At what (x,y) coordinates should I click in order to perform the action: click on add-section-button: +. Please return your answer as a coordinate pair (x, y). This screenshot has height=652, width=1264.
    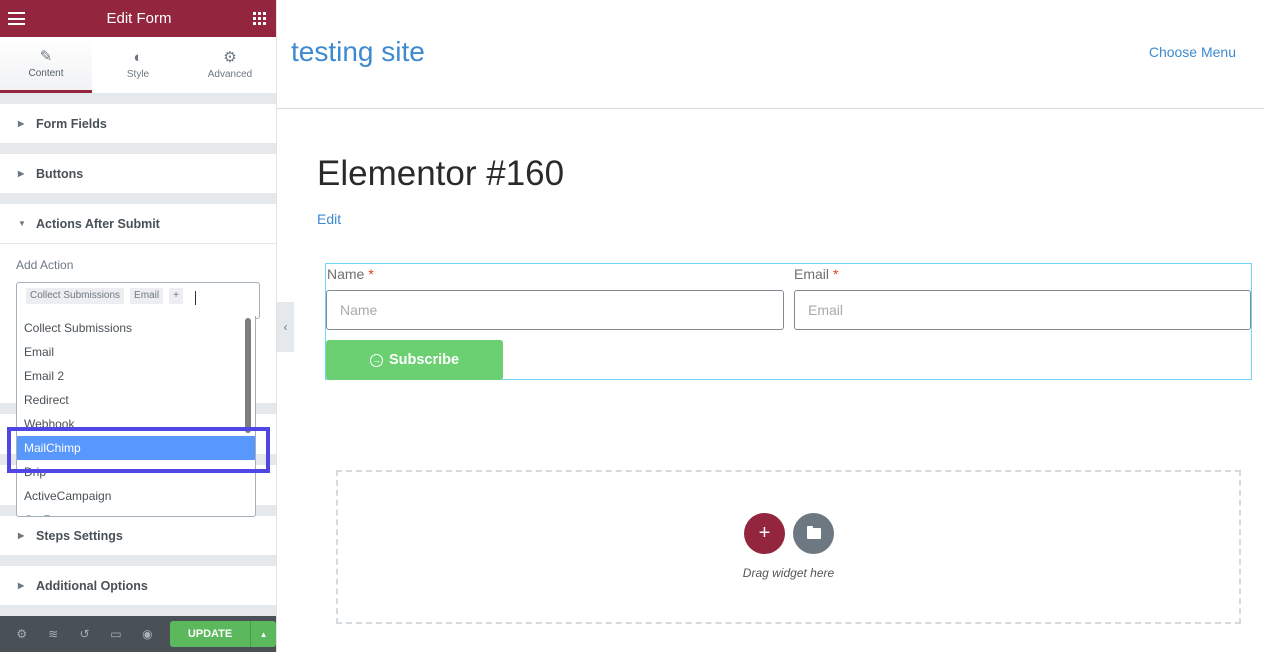
    Looking at the image, I should click on (764, 533).